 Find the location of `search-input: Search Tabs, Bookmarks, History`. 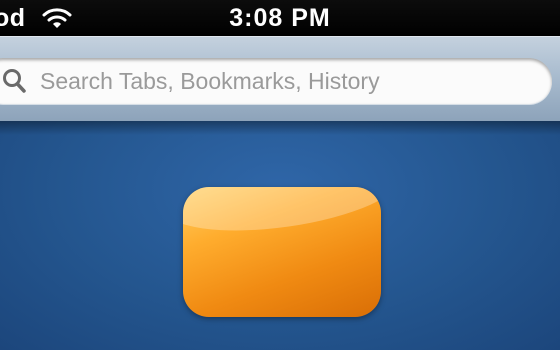

search-input: Search Tabs, Bookmarks, History is located at coordinates (276, 81).